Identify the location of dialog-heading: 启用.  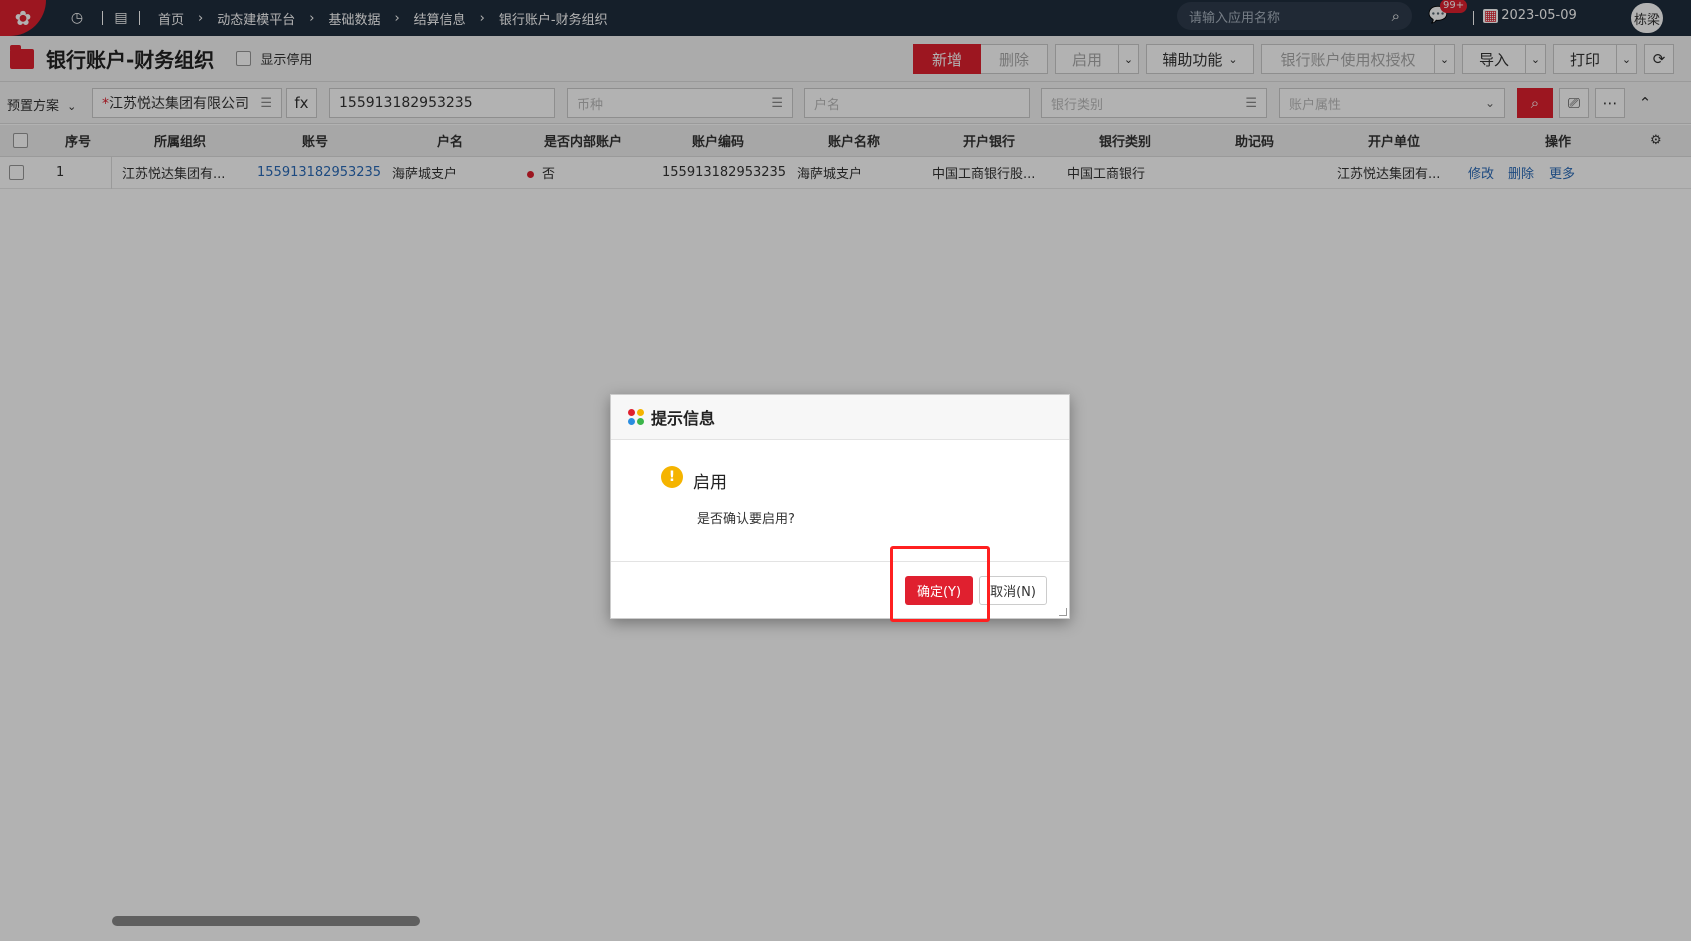
(710, 483).